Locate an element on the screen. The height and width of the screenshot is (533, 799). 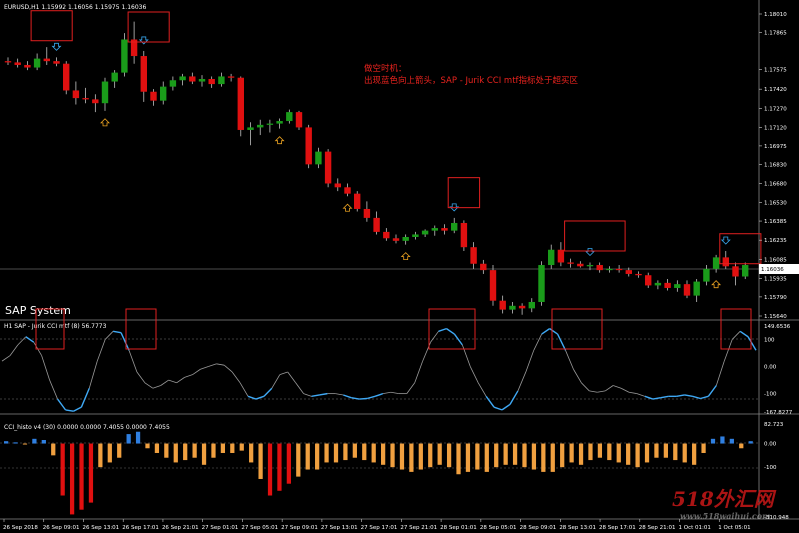
price-tick-label: 1.16235 is located at coordinates (775, 241).